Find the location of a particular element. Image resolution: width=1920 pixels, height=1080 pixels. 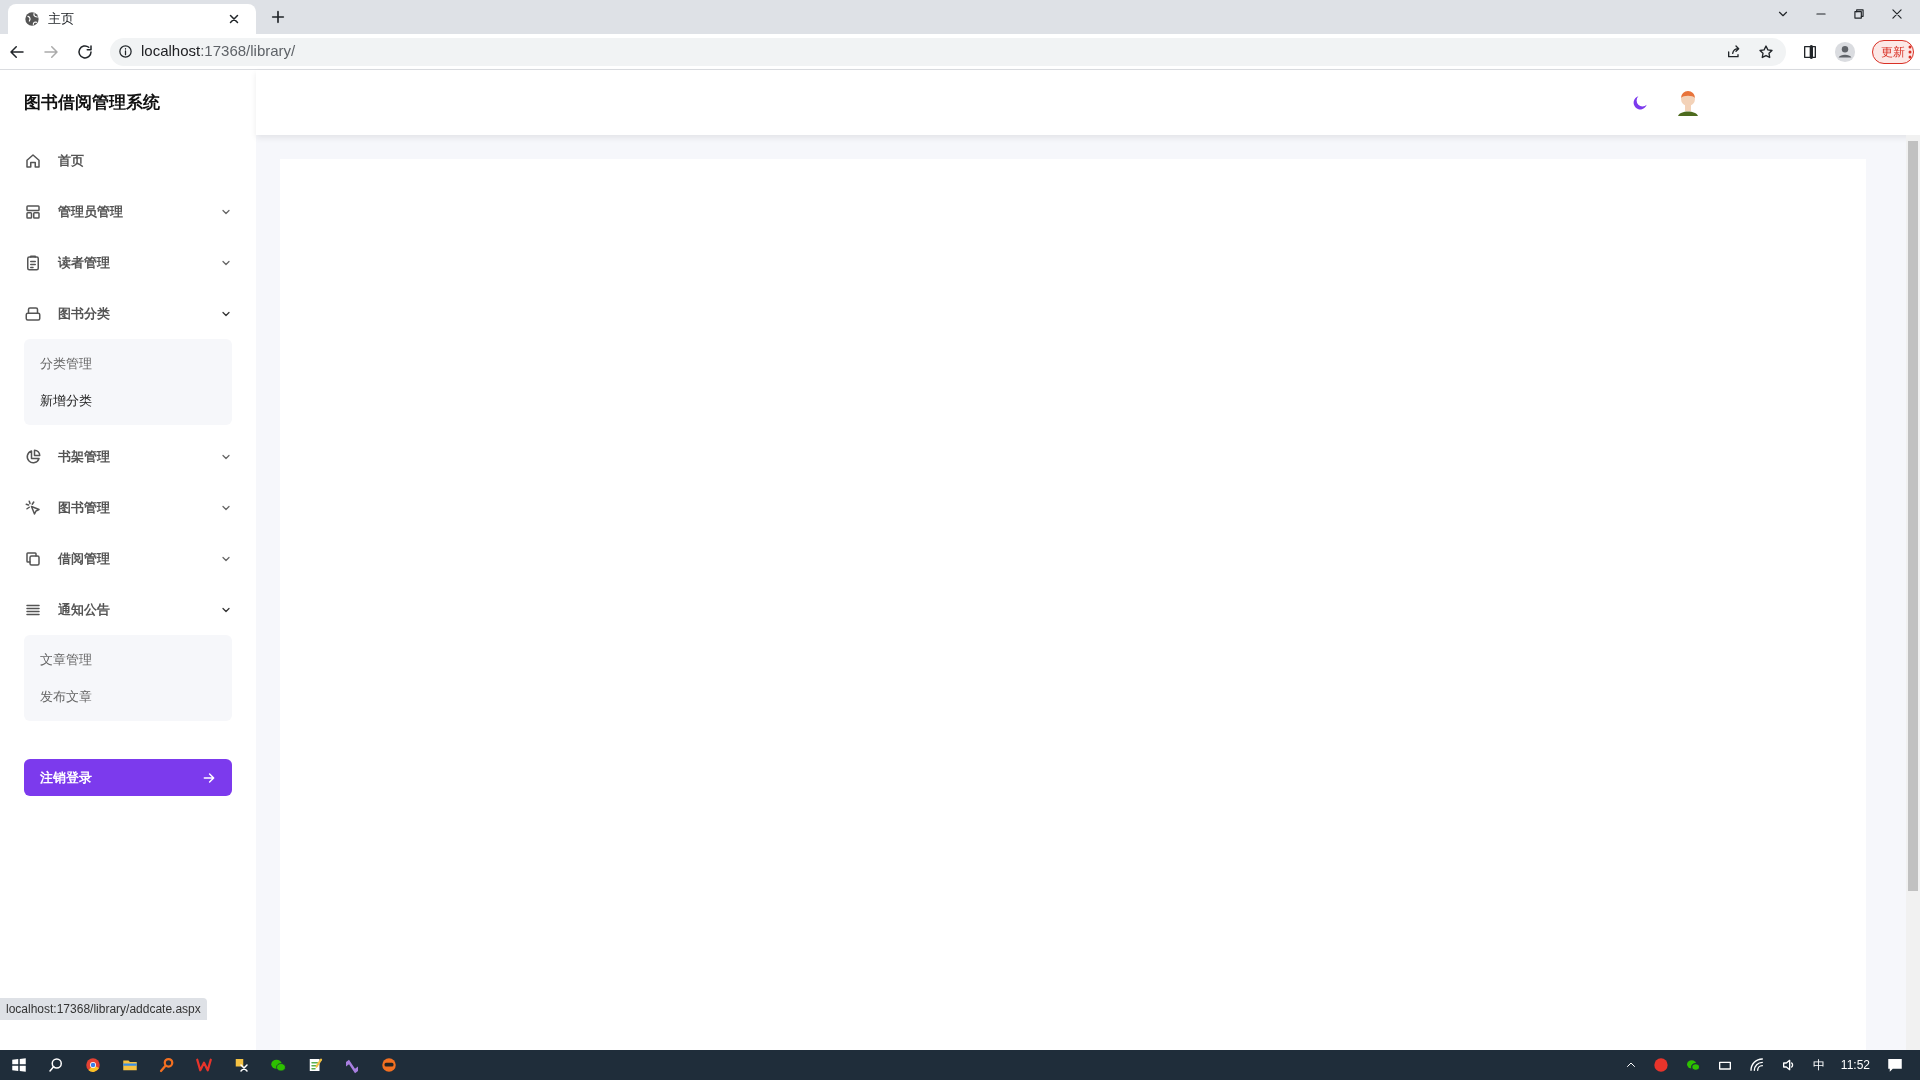

menu-item: 通知公告 is located at coordinates (128, 609).